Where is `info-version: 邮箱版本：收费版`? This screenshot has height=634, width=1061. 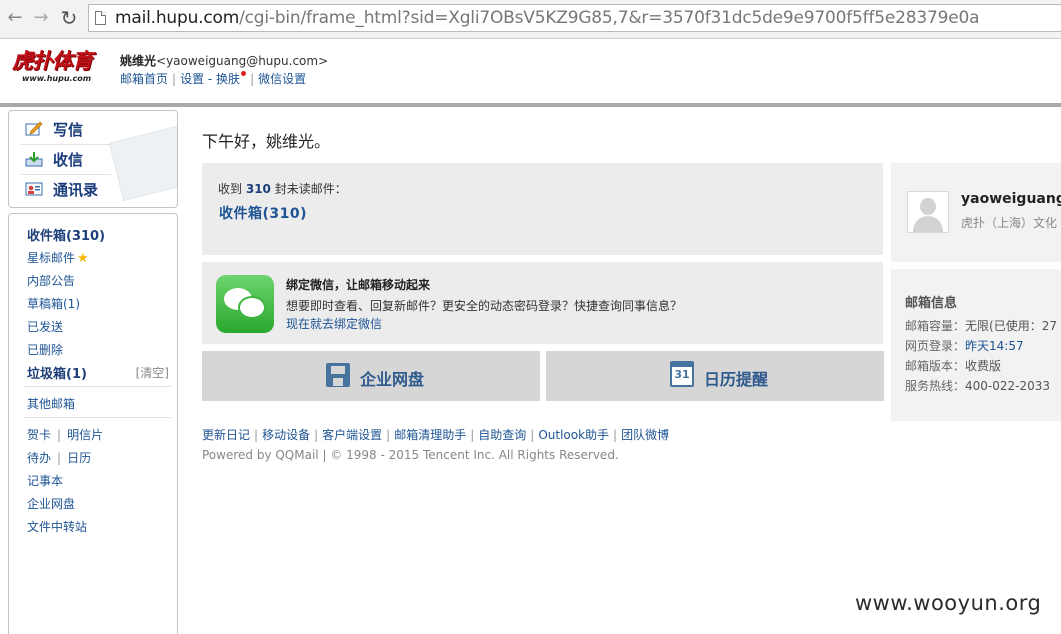 info-version: 邮箱版本：收费版 is located at coordinates (953, 366).